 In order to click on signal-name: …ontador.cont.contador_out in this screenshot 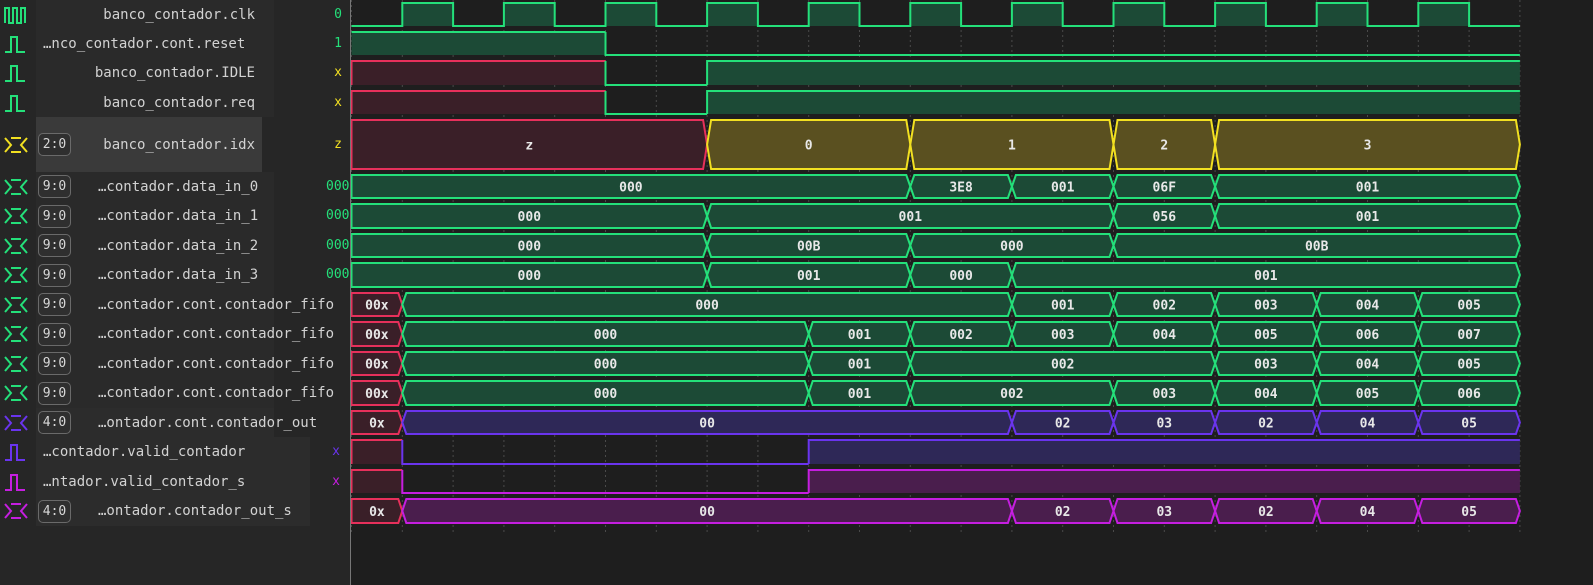, I will do `click(208, 422)`.